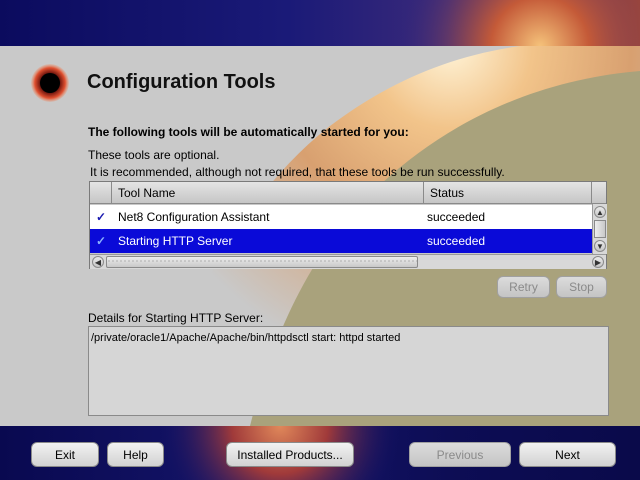  I want to click on intro-line-optional: These tools are optional., so click(154, 155).